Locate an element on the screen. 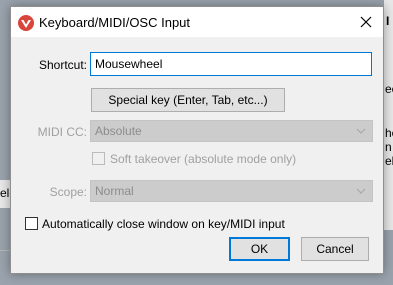 The width and height of the screenshot is (393, 285). soft-takeover-checkbox is located at coordinates (98, 158).